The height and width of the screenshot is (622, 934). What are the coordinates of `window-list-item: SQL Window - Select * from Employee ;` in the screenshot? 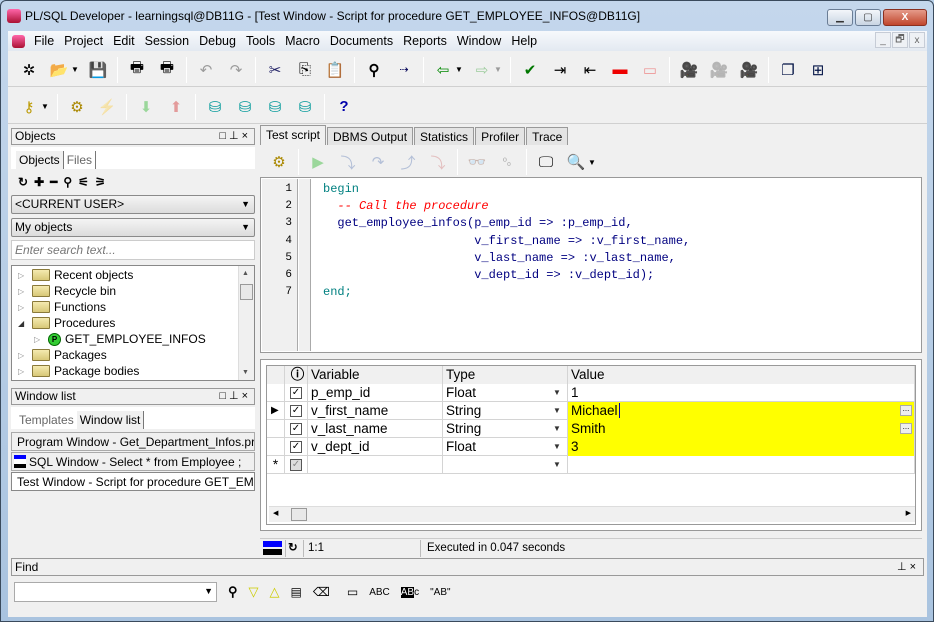 It's located at (133, 461).